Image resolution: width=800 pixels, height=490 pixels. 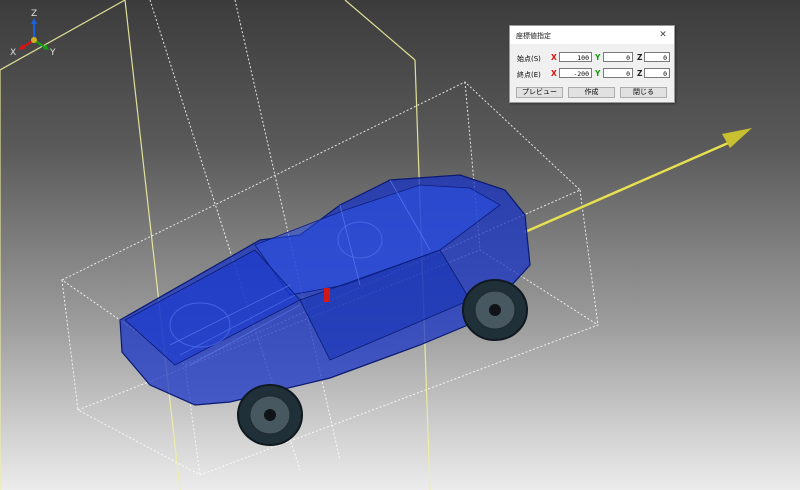 I want to click on wheel-rear, so click(x=270, y=415).